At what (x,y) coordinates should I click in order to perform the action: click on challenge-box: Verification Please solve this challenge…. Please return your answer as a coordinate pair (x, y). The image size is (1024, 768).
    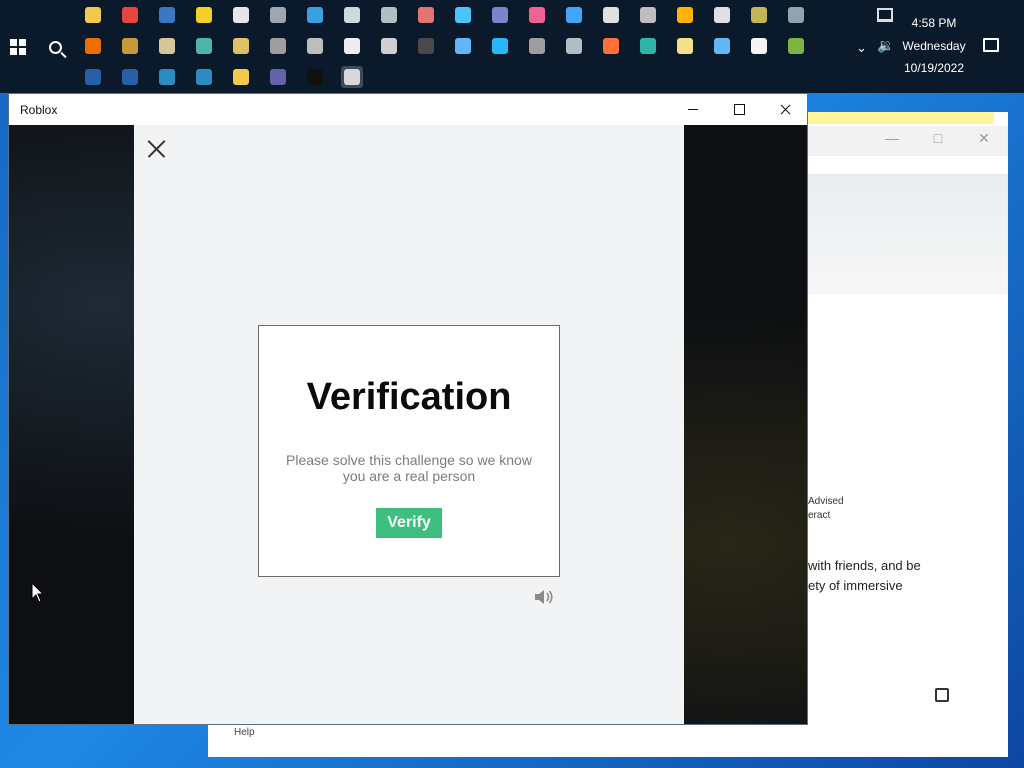
    Looking at the image, I should click on (409, 451).